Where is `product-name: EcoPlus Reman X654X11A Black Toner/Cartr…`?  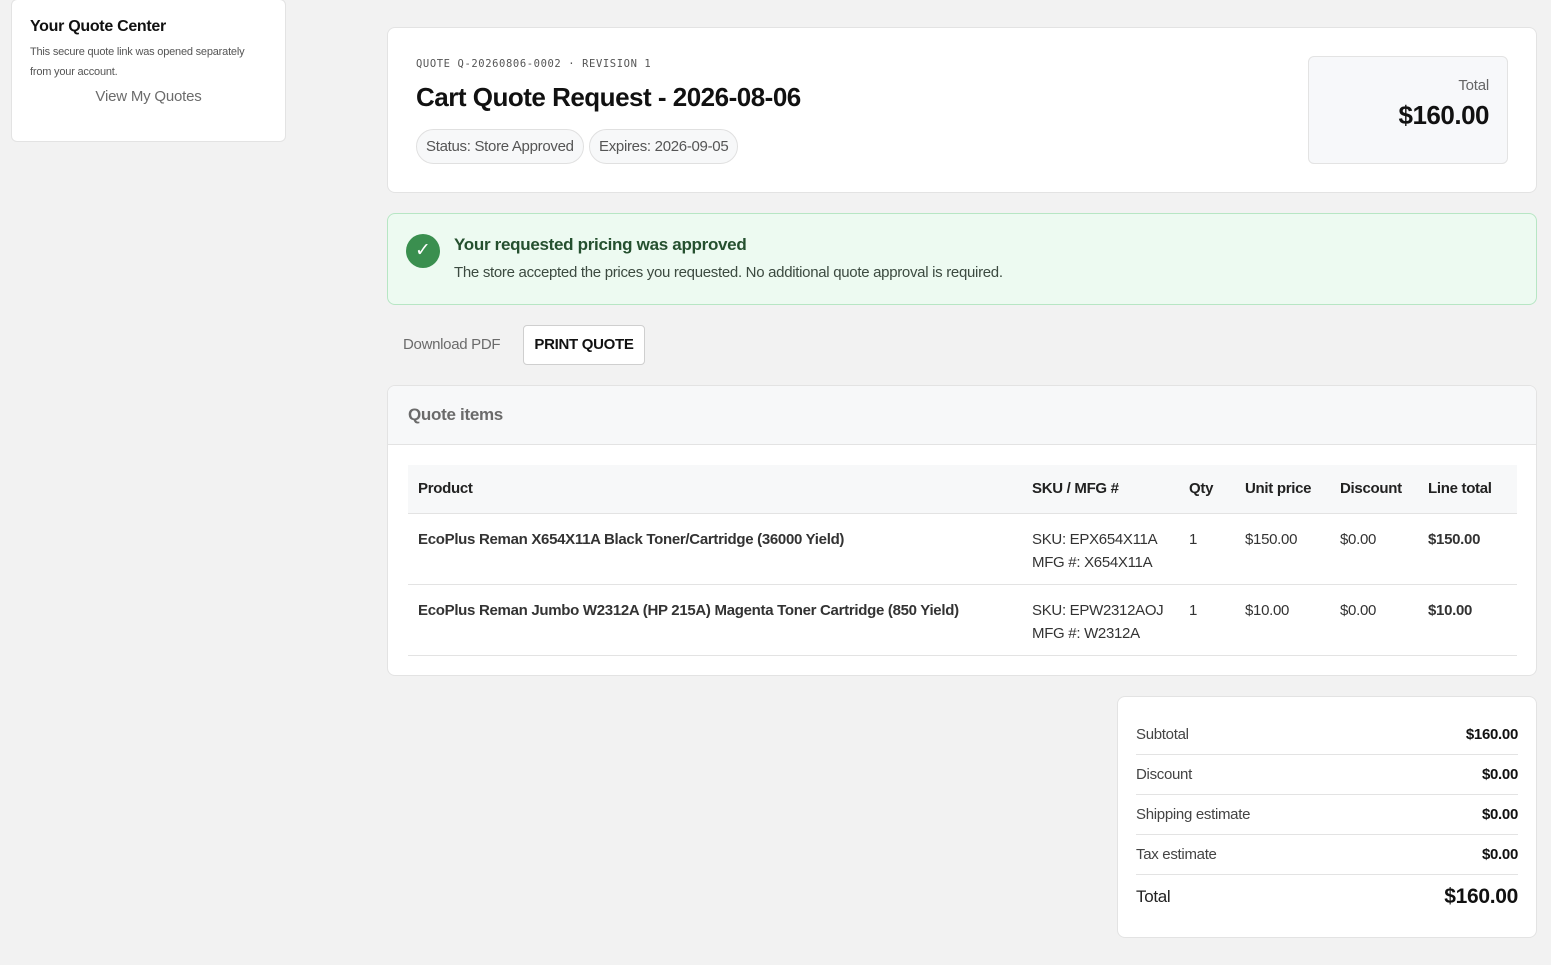
product-name: EcoPlus Reman X654X11A Black Toner/Cartr… is located at coordinates (715, 549).